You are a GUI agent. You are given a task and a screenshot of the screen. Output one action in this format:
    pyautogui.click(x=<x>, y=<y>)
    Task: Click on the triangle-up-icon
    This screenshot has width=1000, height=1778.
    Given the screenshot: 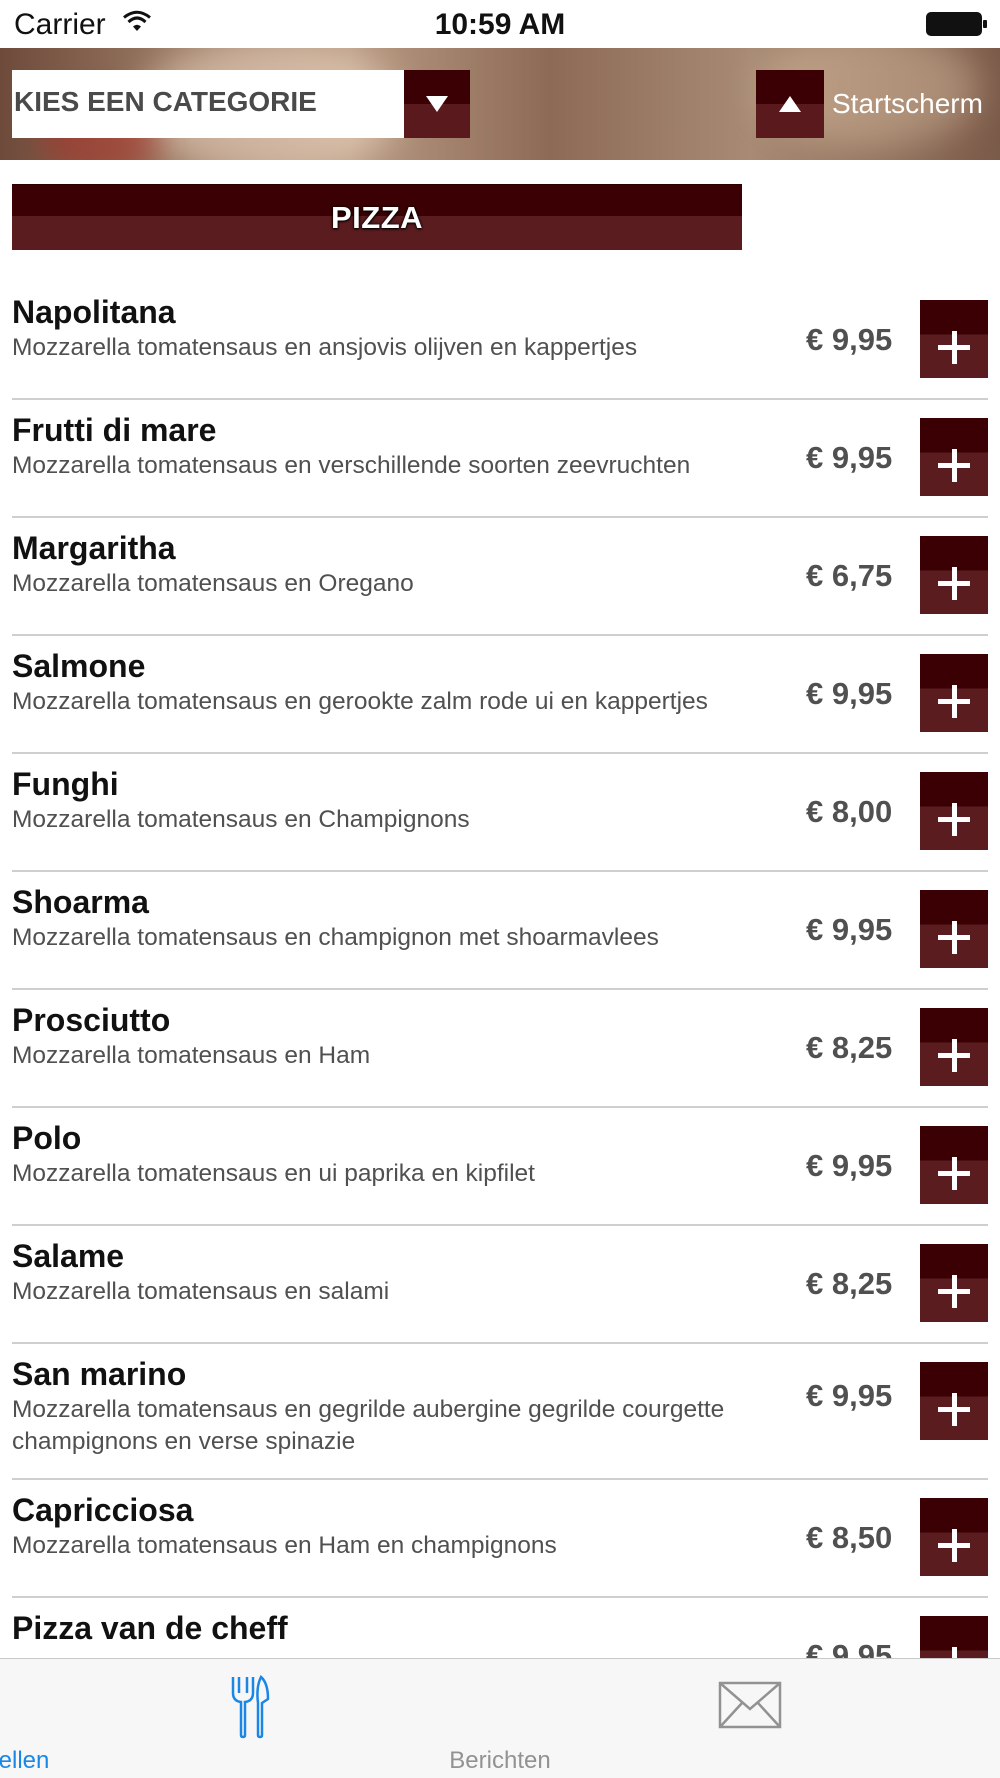 What is the action you would take?
    pyautogui.click(x=790, y=104)
    